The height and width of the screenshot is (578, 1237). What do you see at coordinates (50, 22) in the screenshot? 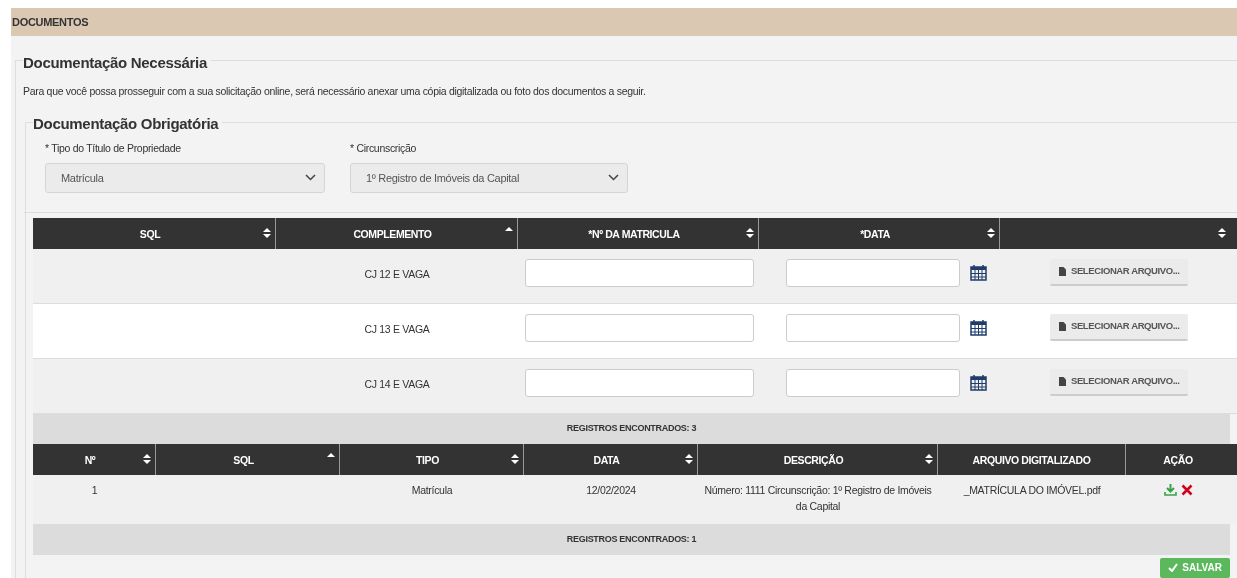
I see `section-title: DOCUMENTOS` at bounding box center [50, 22].